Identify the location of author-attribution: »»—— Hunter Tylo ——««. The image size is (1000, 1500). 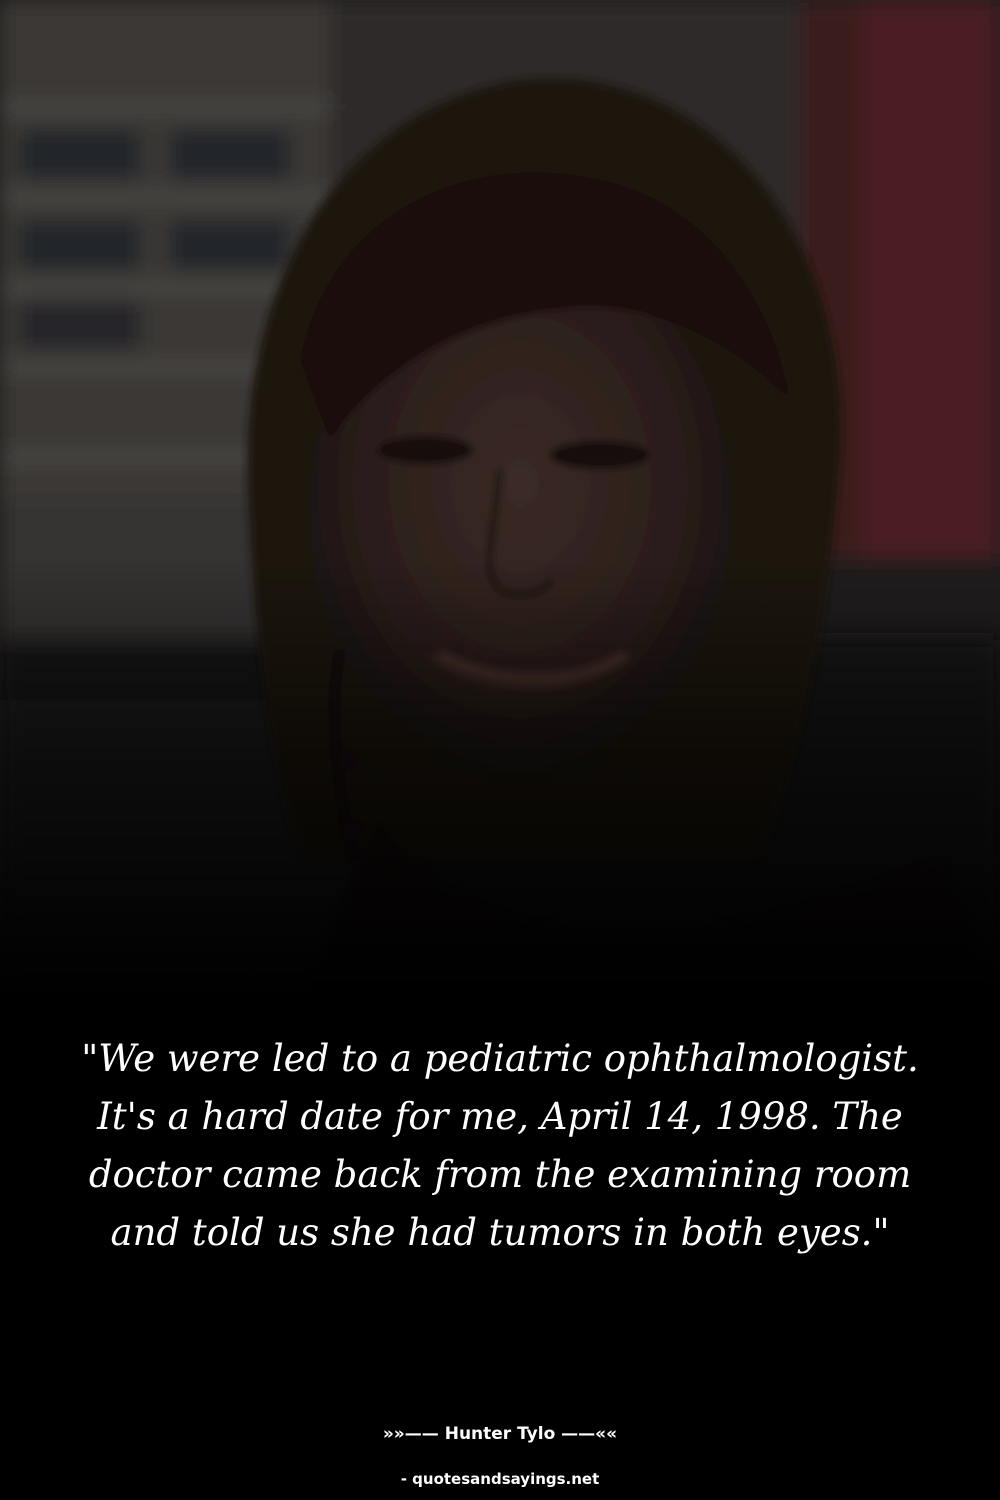
(500, 1434).